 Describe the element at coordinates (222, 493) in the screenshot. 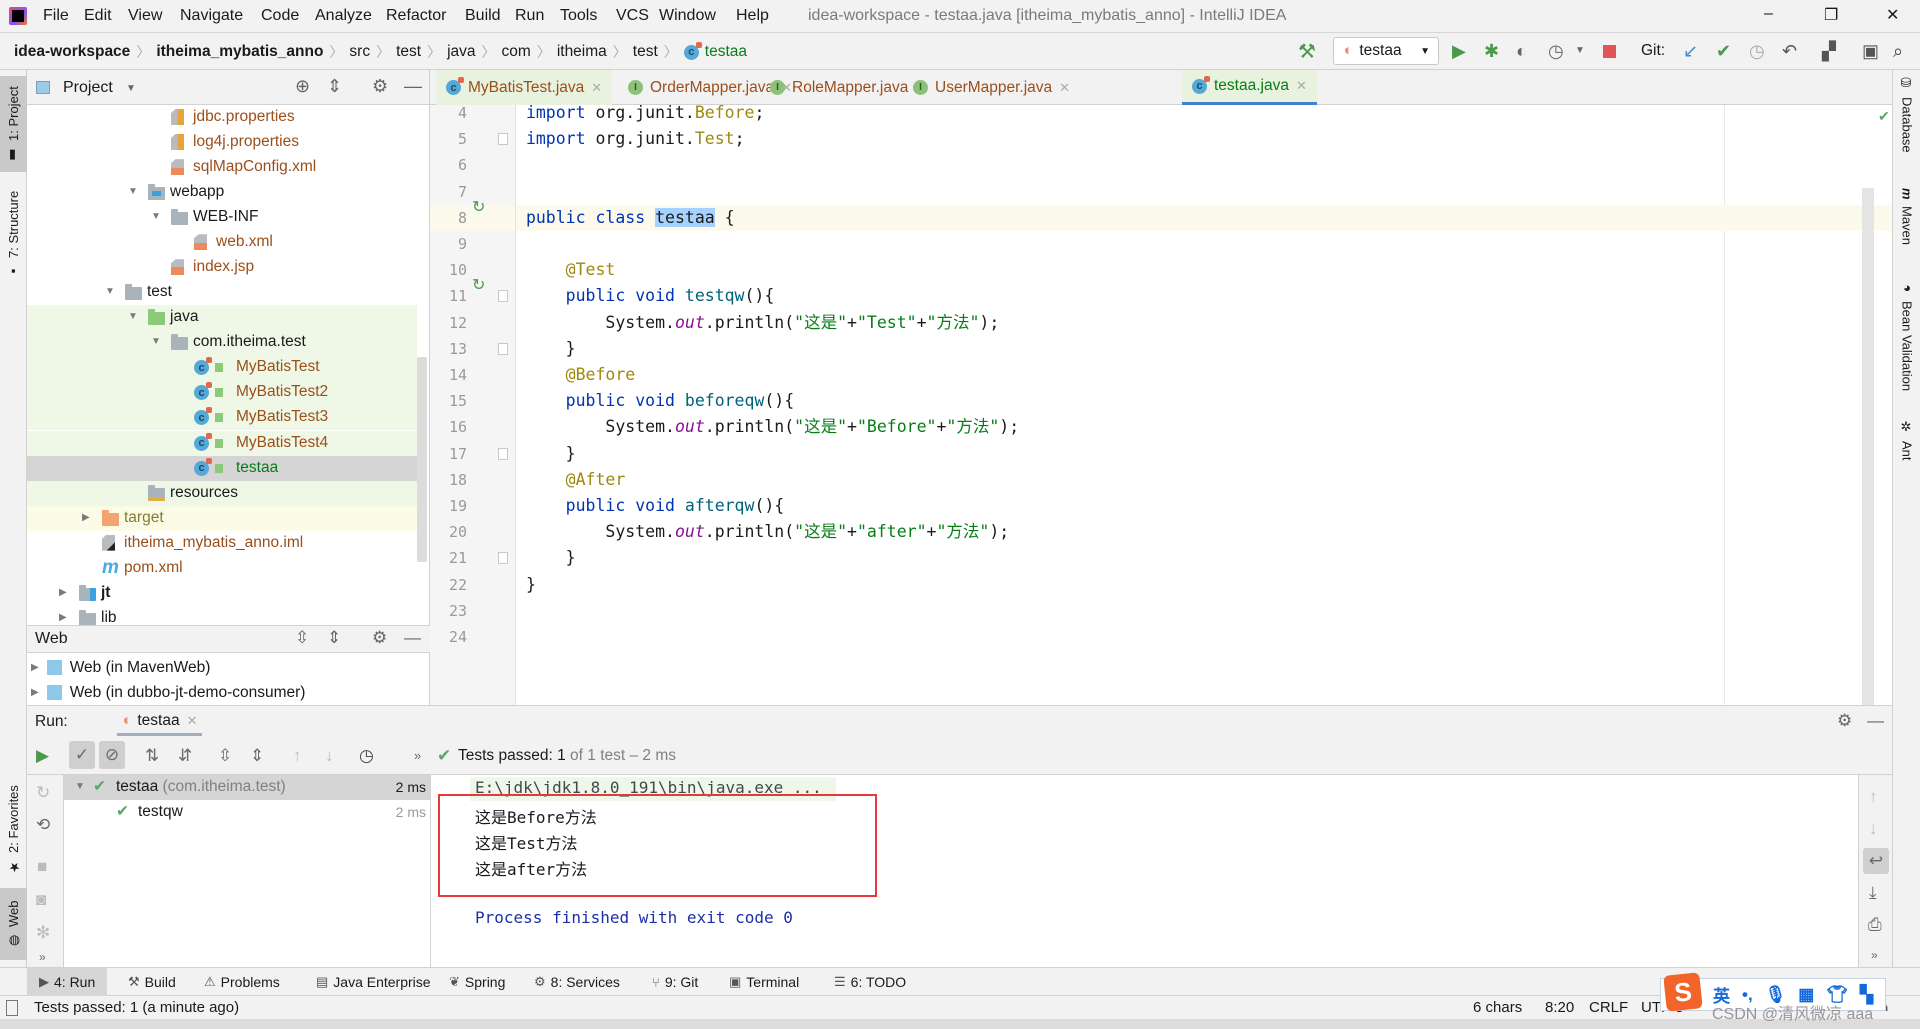

I see `tree-item-resources: resources` at that location.